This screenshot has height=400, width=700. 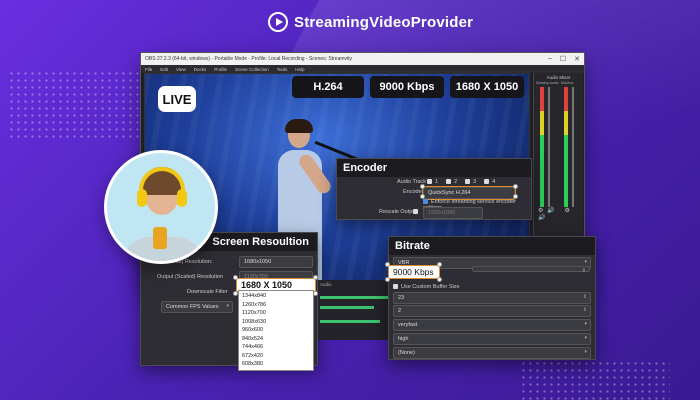 I want to click on brand-name: StreamingVideoProvider, so click(x=384, y=22).